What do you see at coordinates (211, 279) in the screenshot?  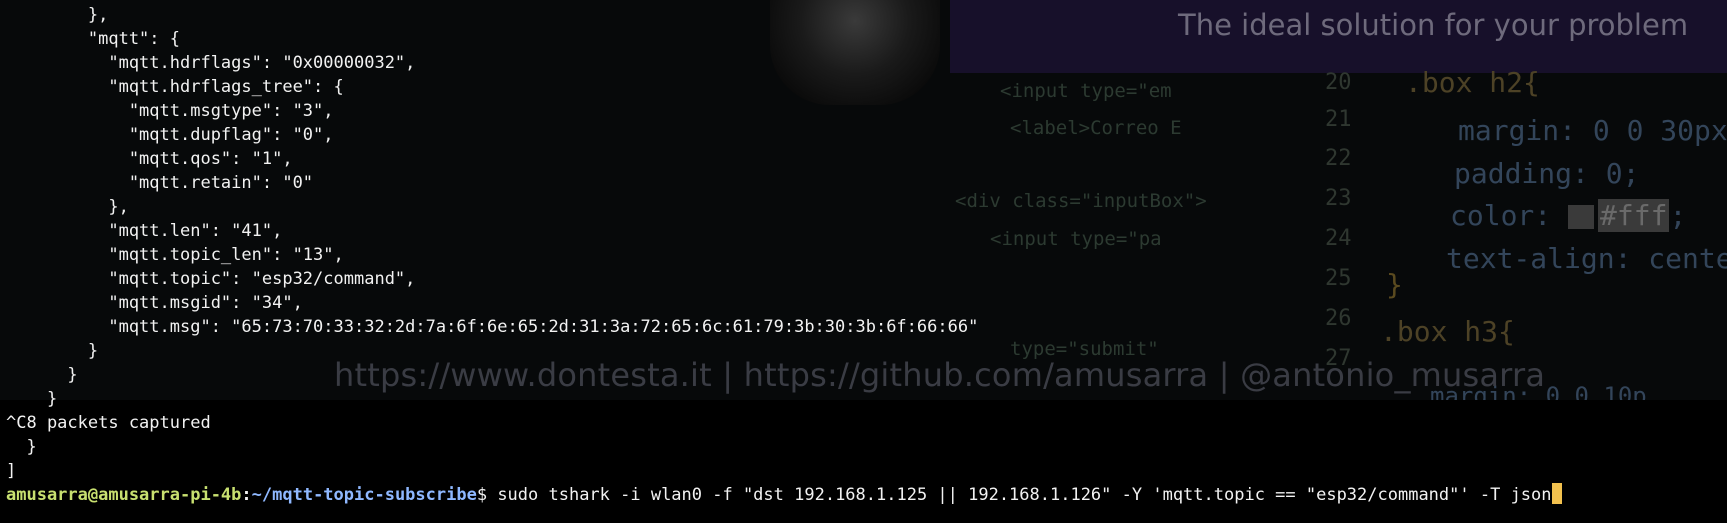 I see `terminal-output-line: "mqtt.topic": "esp32/command",` at bounding box center [211, 279].